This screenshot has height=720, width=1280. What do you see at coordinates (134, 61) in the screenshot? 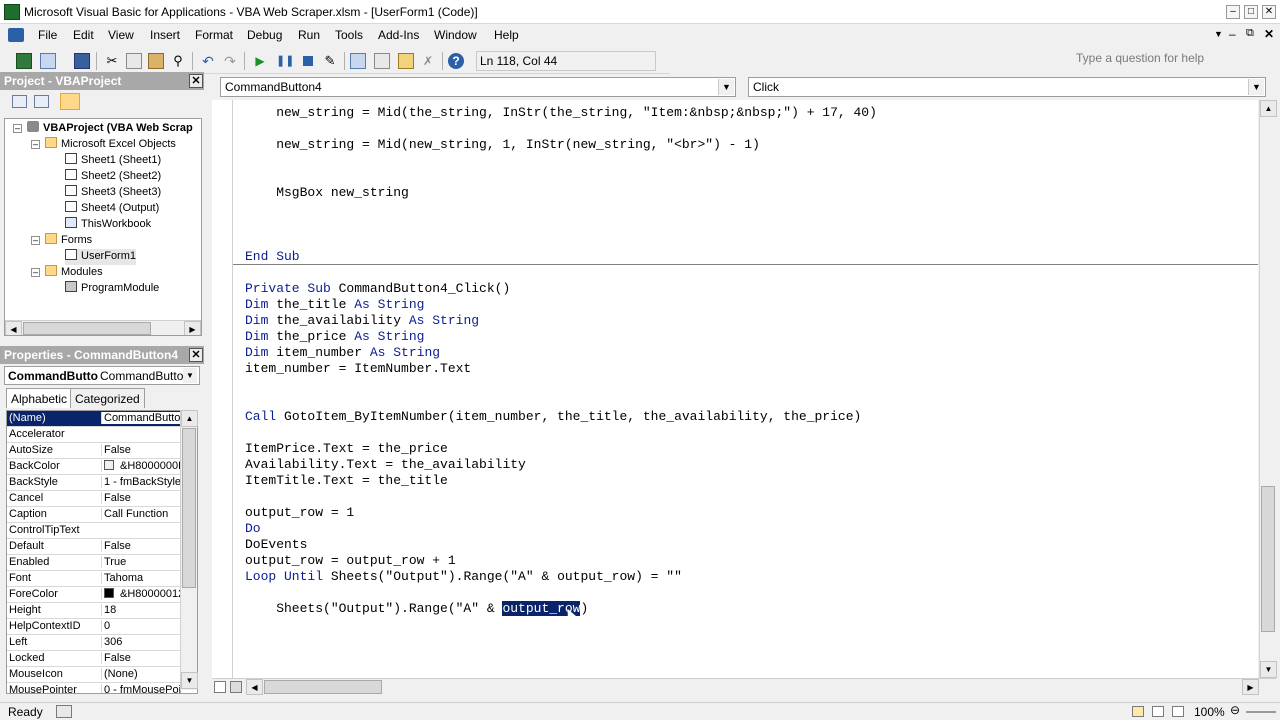
I see `copy-icon` at bounding box center [134, 61].